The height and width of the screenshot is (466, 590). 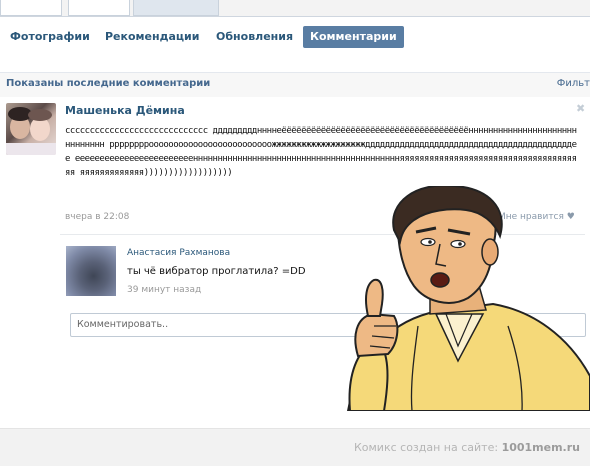 What do you see at coordinates (164, 290) in the screenshot?
I see `reply-time: 39 минут назад` at bounding box center [164, 290].